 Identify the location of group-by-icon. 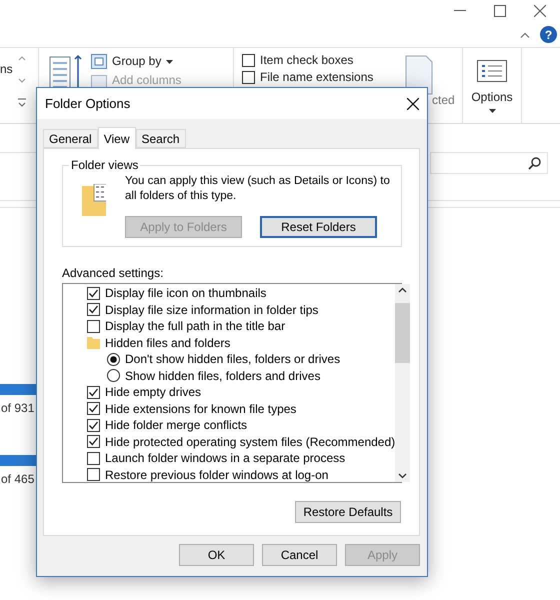
(99, 61).